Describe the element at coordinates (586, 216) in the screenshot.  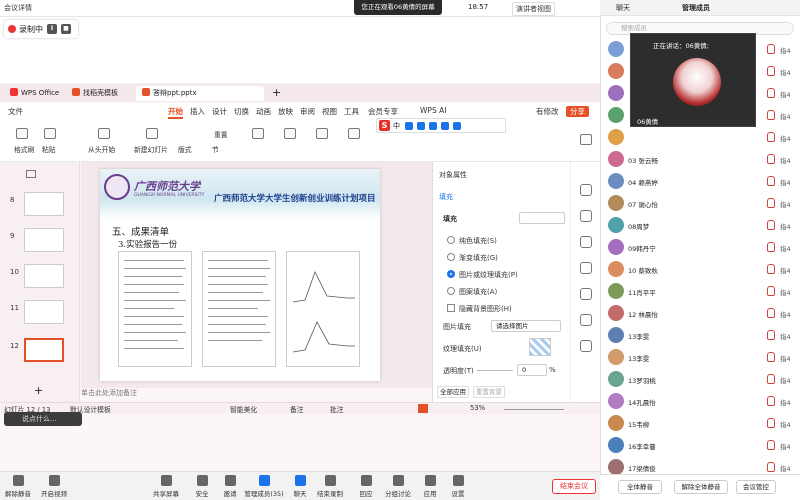
I see `design-icon` at that location.